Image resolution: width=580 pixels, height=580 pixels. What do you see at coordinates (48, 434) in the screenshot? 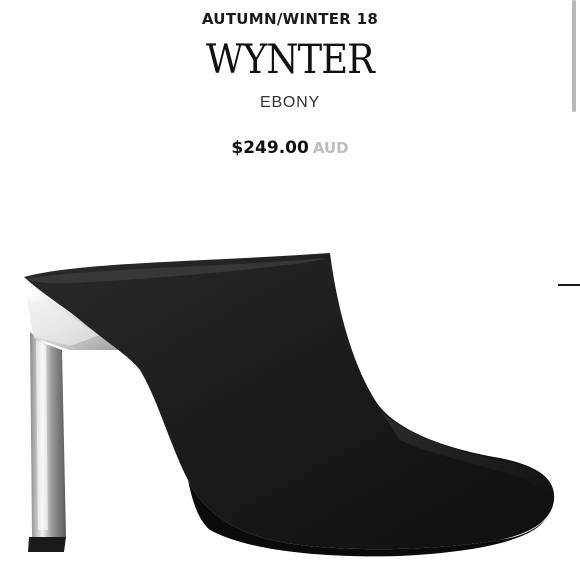
I see `heel-stem` at bounding box center [48, 434].